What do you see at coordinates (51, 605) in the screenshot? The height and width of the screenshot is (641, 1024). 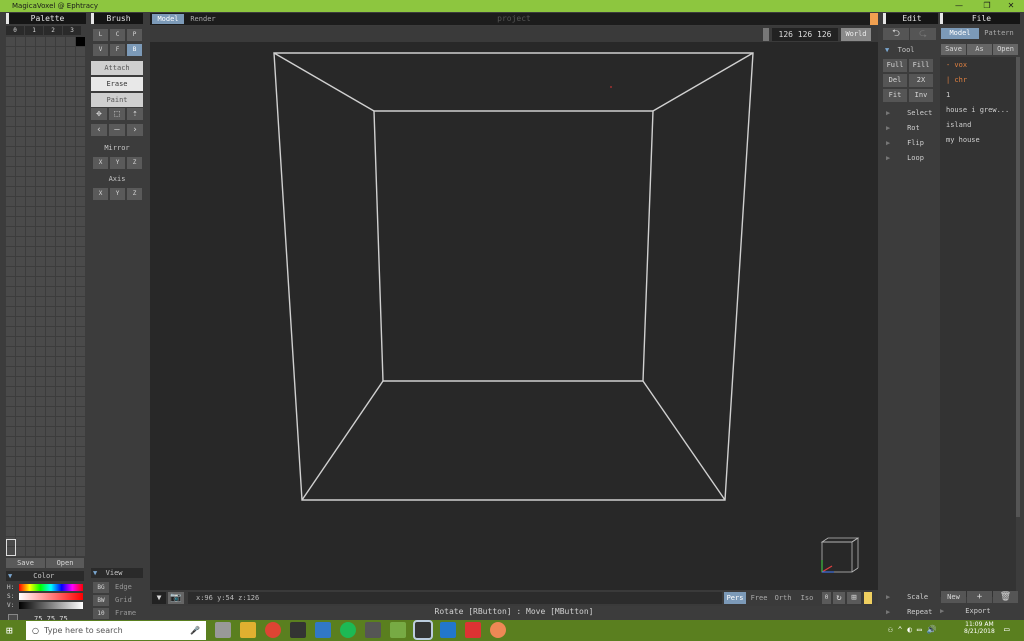 I see `value-slider` at bounding box center [51, 605].